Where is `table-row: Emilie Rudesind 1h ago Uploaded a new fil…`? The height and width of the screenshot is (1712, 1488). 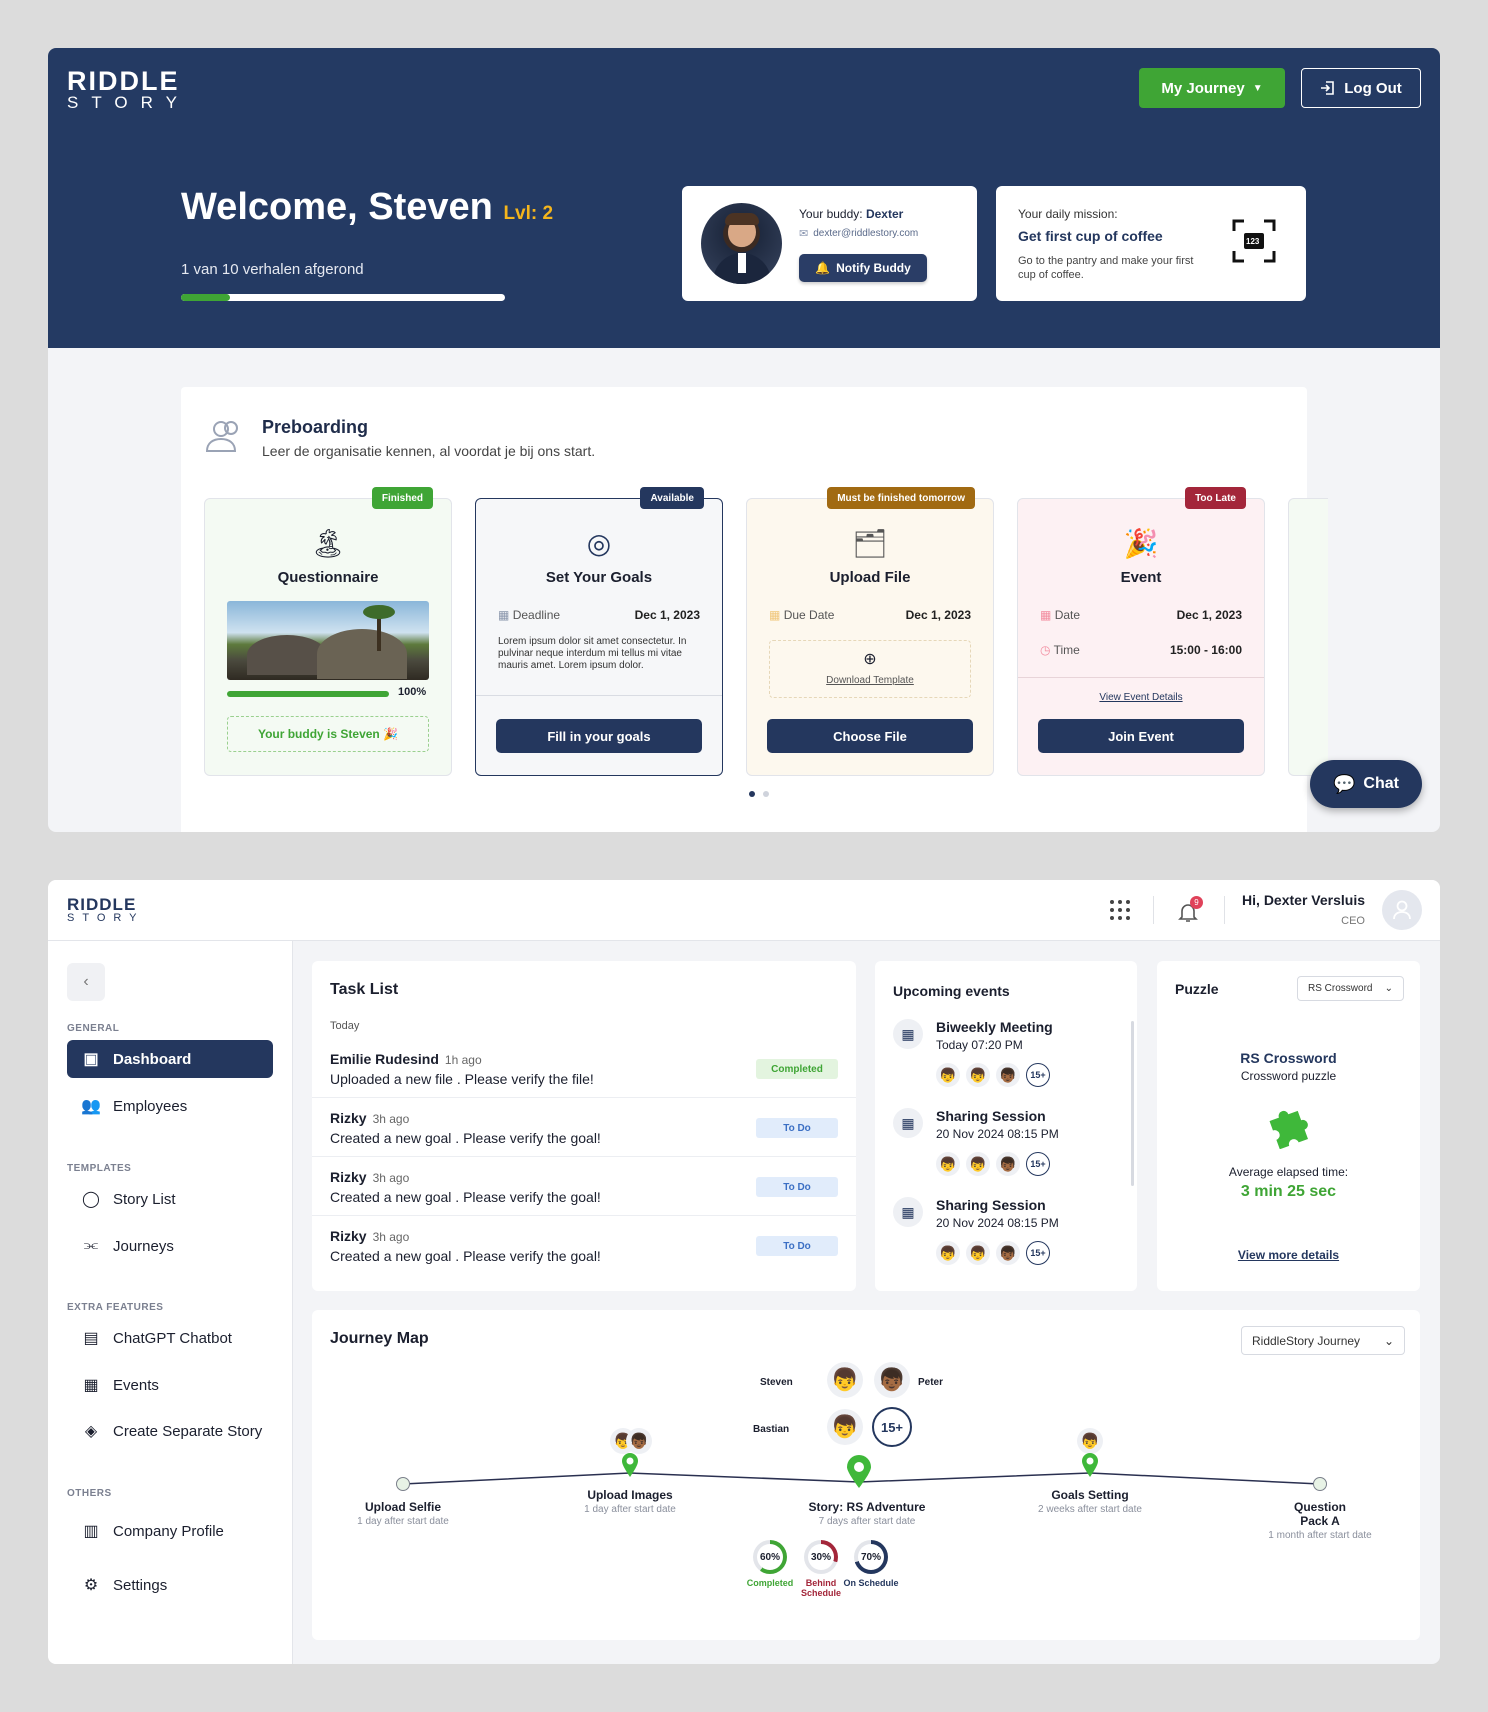 table-row: Emilie Rudesind 1h ago Uploaded a new fil… is located at coordinates (584, 1068).